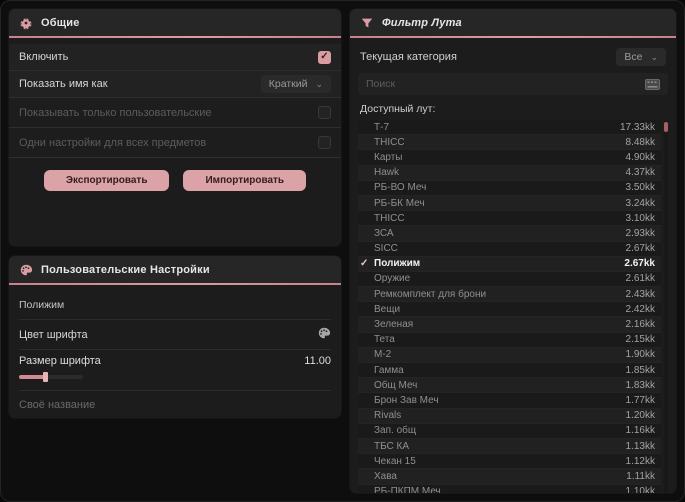 The width and height of the screenshot is (685, 502). I want to click on color-palette-icon, so click(324, 334).